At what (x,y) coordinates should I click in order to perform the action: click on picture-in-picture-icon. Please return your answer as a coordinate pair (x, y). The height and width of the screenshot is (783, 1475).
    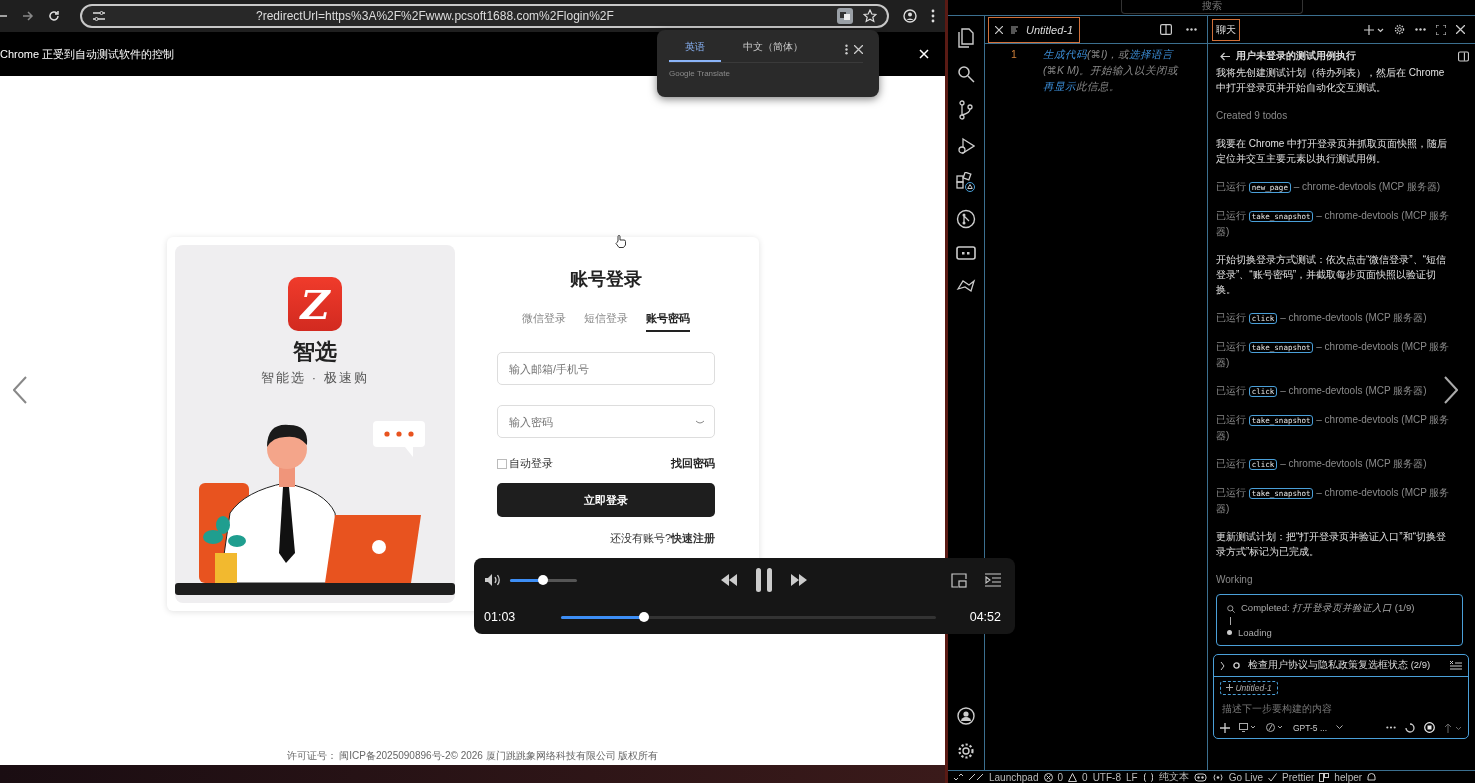
    Looking at the image, I should click on (959, 580).